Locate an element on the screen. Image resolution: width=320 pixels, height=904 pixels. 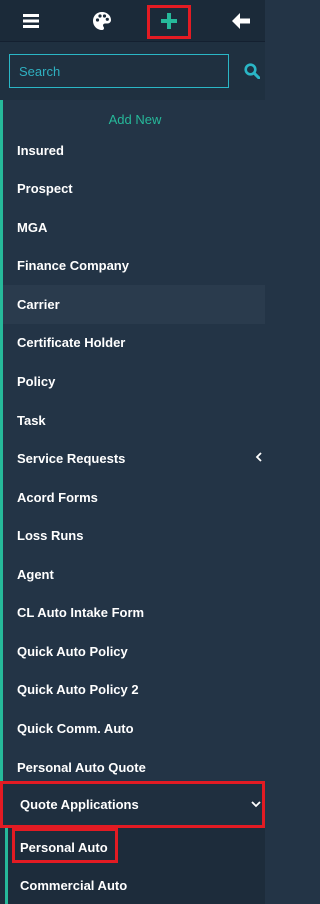
menu-item-agent: Agent is located at coordinates (134, 574).